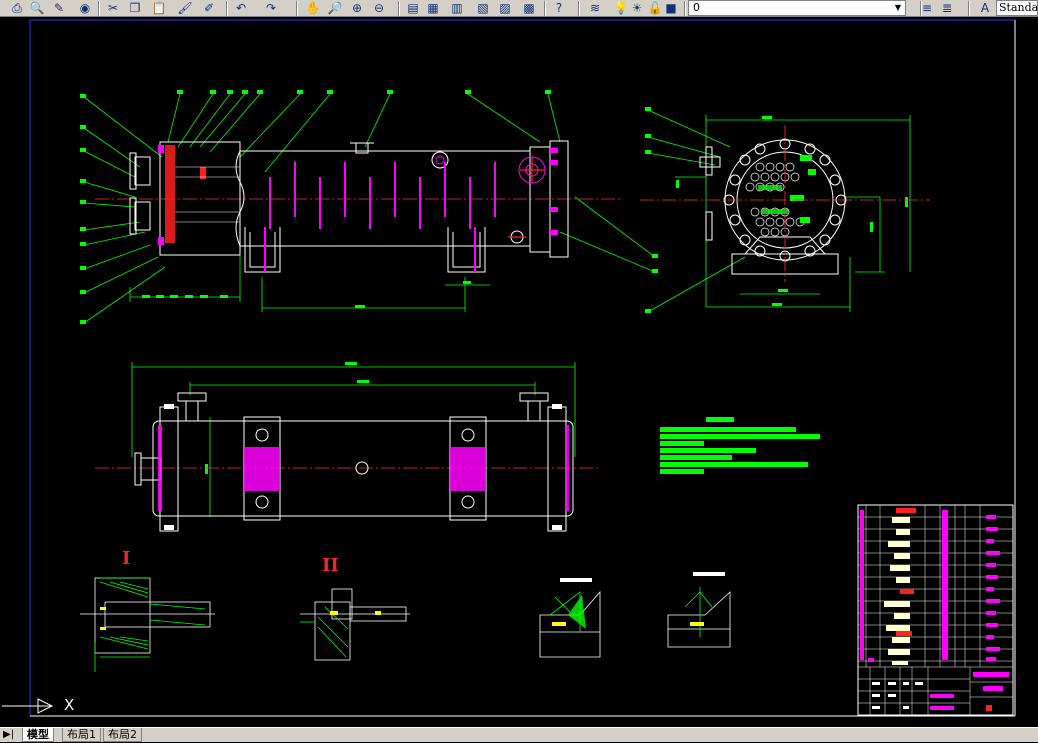  Describe the element at coordinates (559, 8) in the screenshot. I see `help-icon: ?` at that location.